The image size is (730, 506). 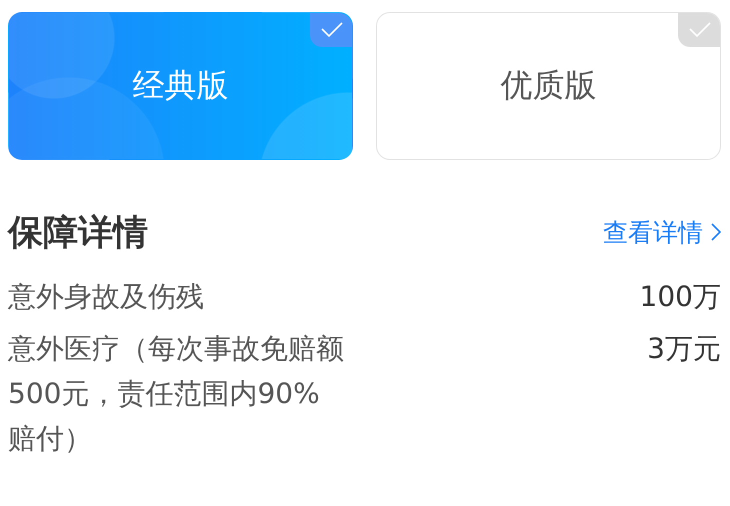 What do you see at coordinates (680, 297) in the screenshot?
I see `coverage-amount: 100万` at bounding box center [680, 297].